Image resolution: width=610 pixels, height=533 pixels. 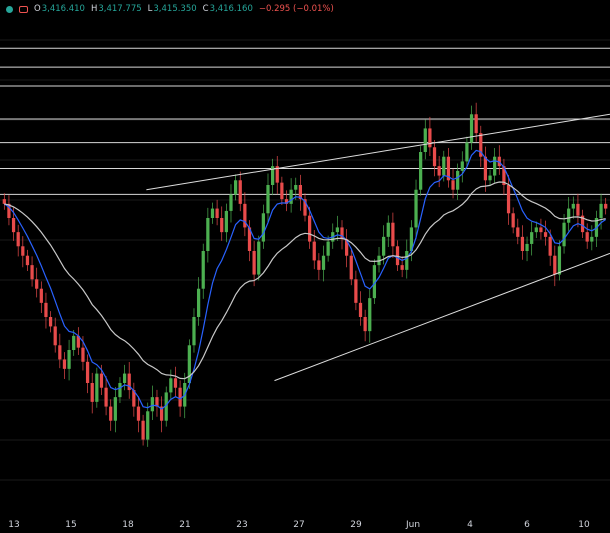 I want to click on ohlc-low: L3,415.350, so click(x=172, y=9).